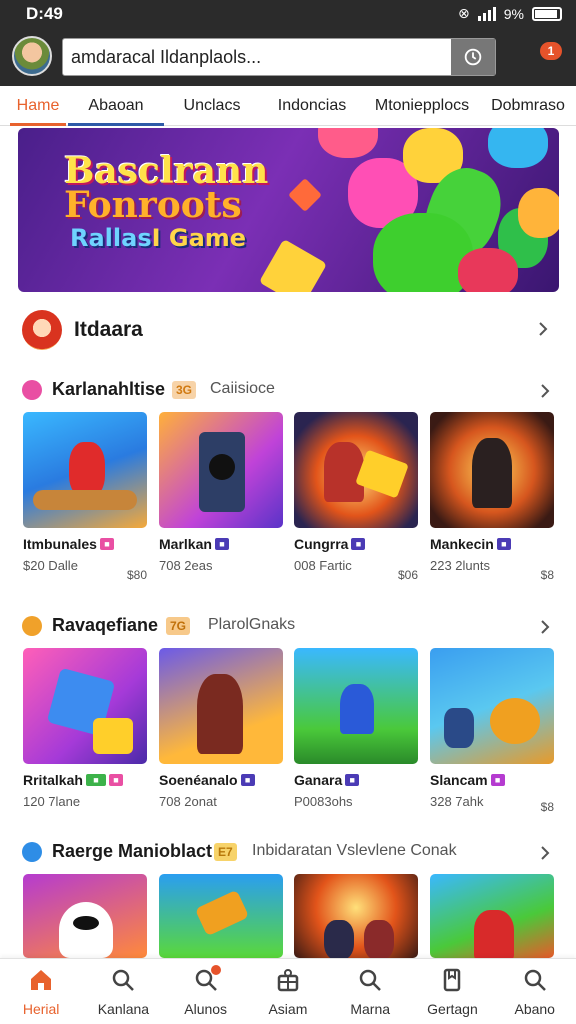  Describe the element at coordinates (215, 970) in the screenshot. I see `notification-dot` at that location.